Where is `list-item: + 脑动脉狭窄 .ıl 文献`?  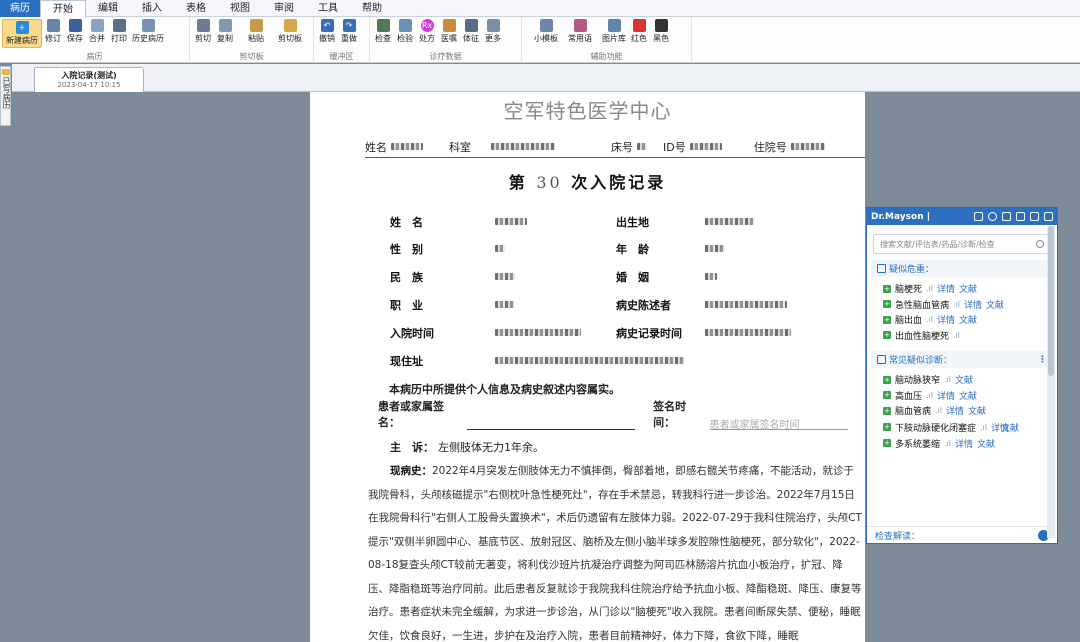
list-item: + 脑动脉狭窄 .ıl 文献 is located at coordinates (962, 380).